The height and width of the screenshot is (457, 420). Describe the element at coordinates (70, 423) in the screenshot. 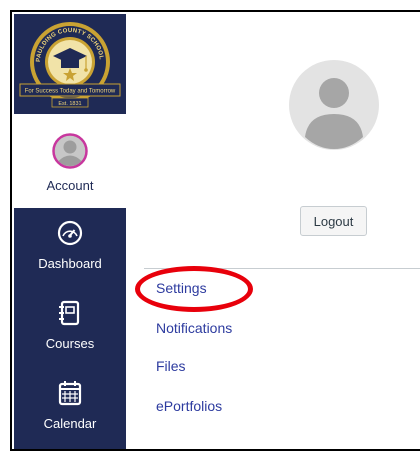

I see `nav-label-calendar: Calendar` at that location.